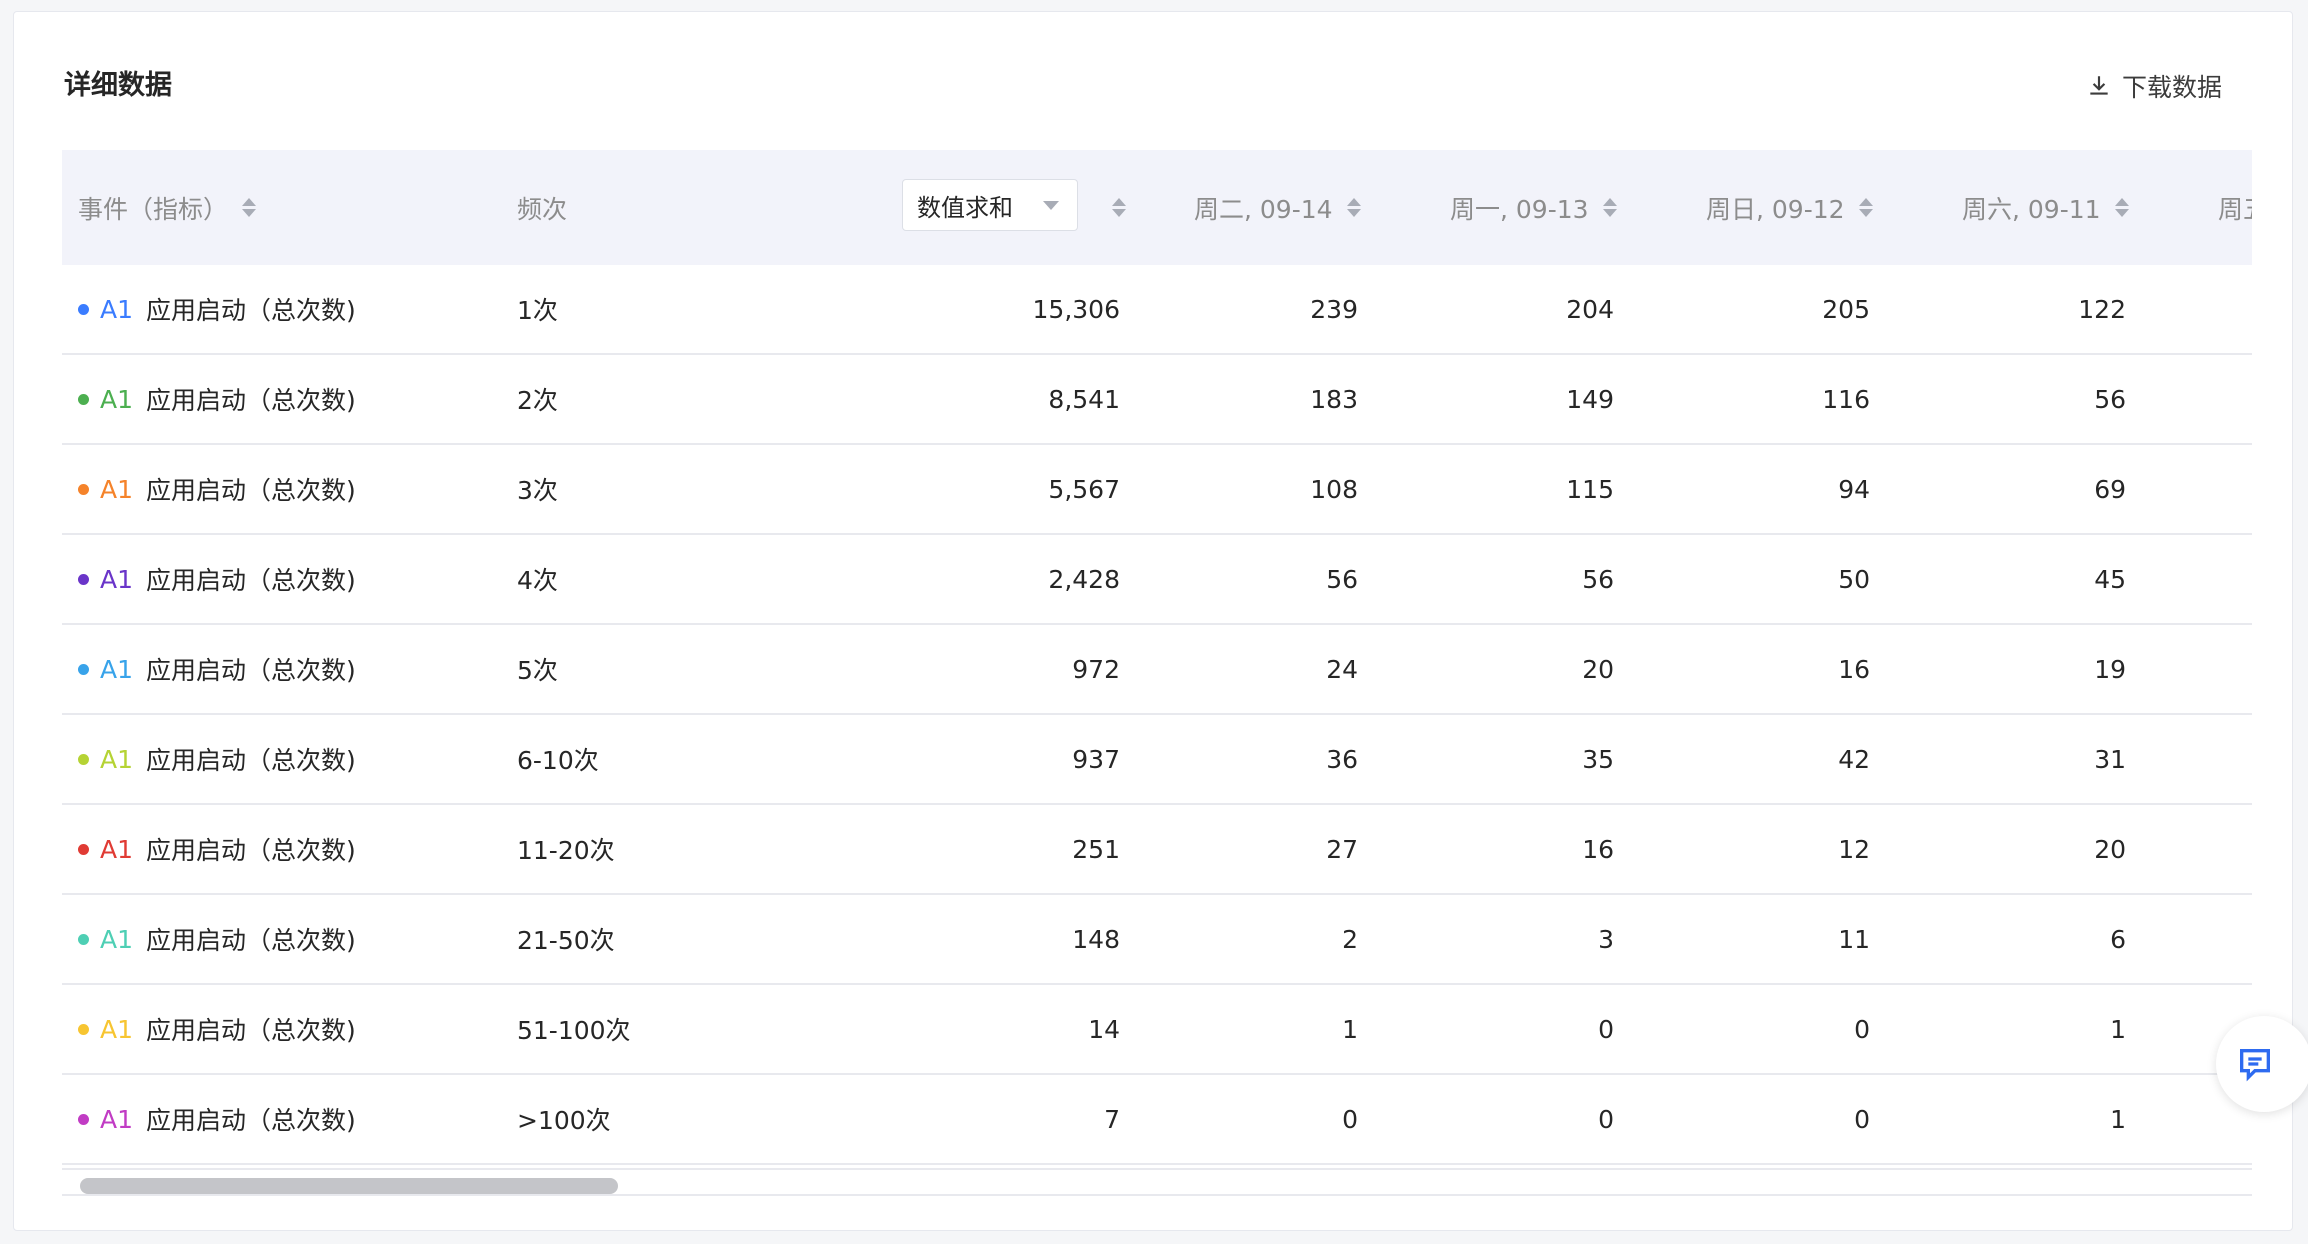 This screenshot has height=1244, width=2308. I want to click on cell-frequency: 21-50次, so click(566, 940).